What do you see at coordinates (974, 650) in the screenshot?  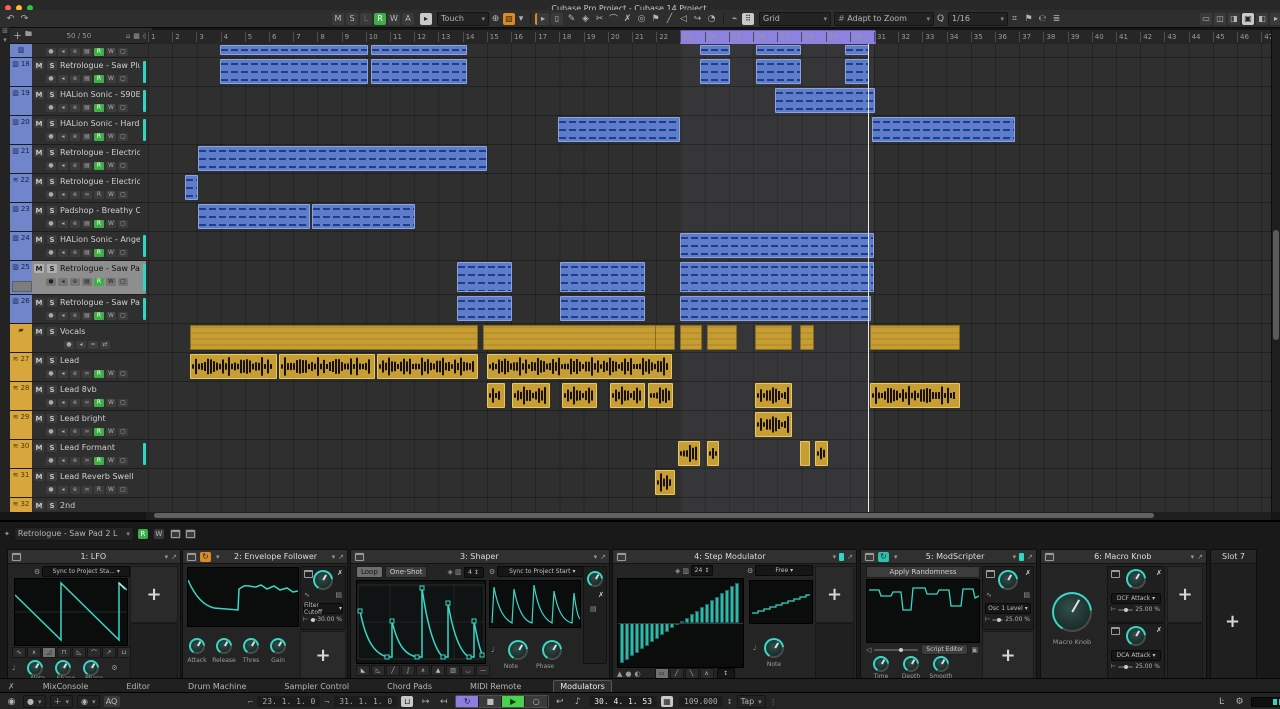 I see `editor-window-icon: ▣` at bounding box center [974, 650].